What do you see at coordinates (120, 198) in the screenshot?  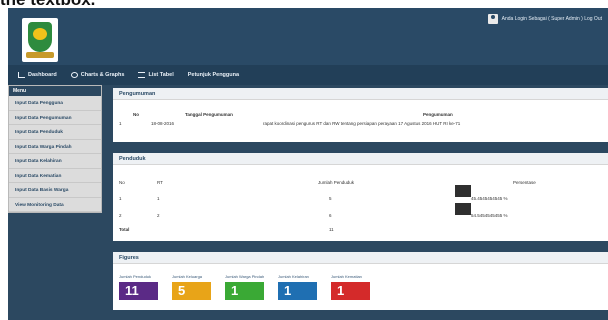 I see `penduduk-row-no: 1` at bounding box center [120, 198].